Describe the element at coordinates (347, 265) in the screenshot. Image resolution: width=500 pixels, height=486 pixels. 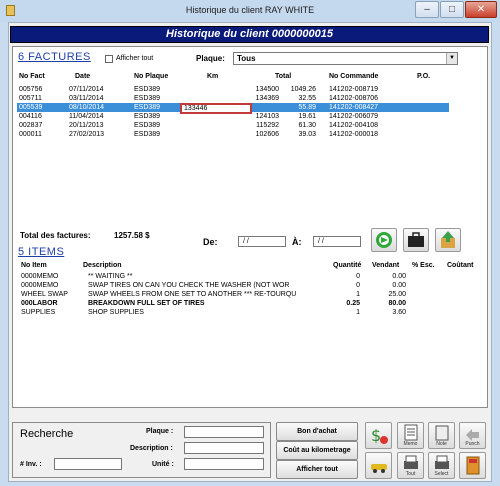
I see `col-quantite: Quantité` at that location.